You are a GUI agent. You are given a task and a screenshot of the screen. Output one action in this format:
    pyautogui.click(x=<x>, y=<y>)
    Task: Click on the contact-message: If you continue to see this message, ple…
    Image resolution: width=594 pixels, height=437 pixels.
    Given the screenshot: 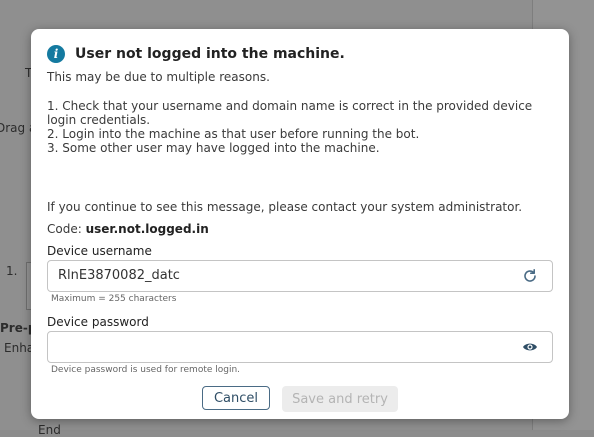 What is the action you would take?
    pyautogui.click(x=285, y=207)
    